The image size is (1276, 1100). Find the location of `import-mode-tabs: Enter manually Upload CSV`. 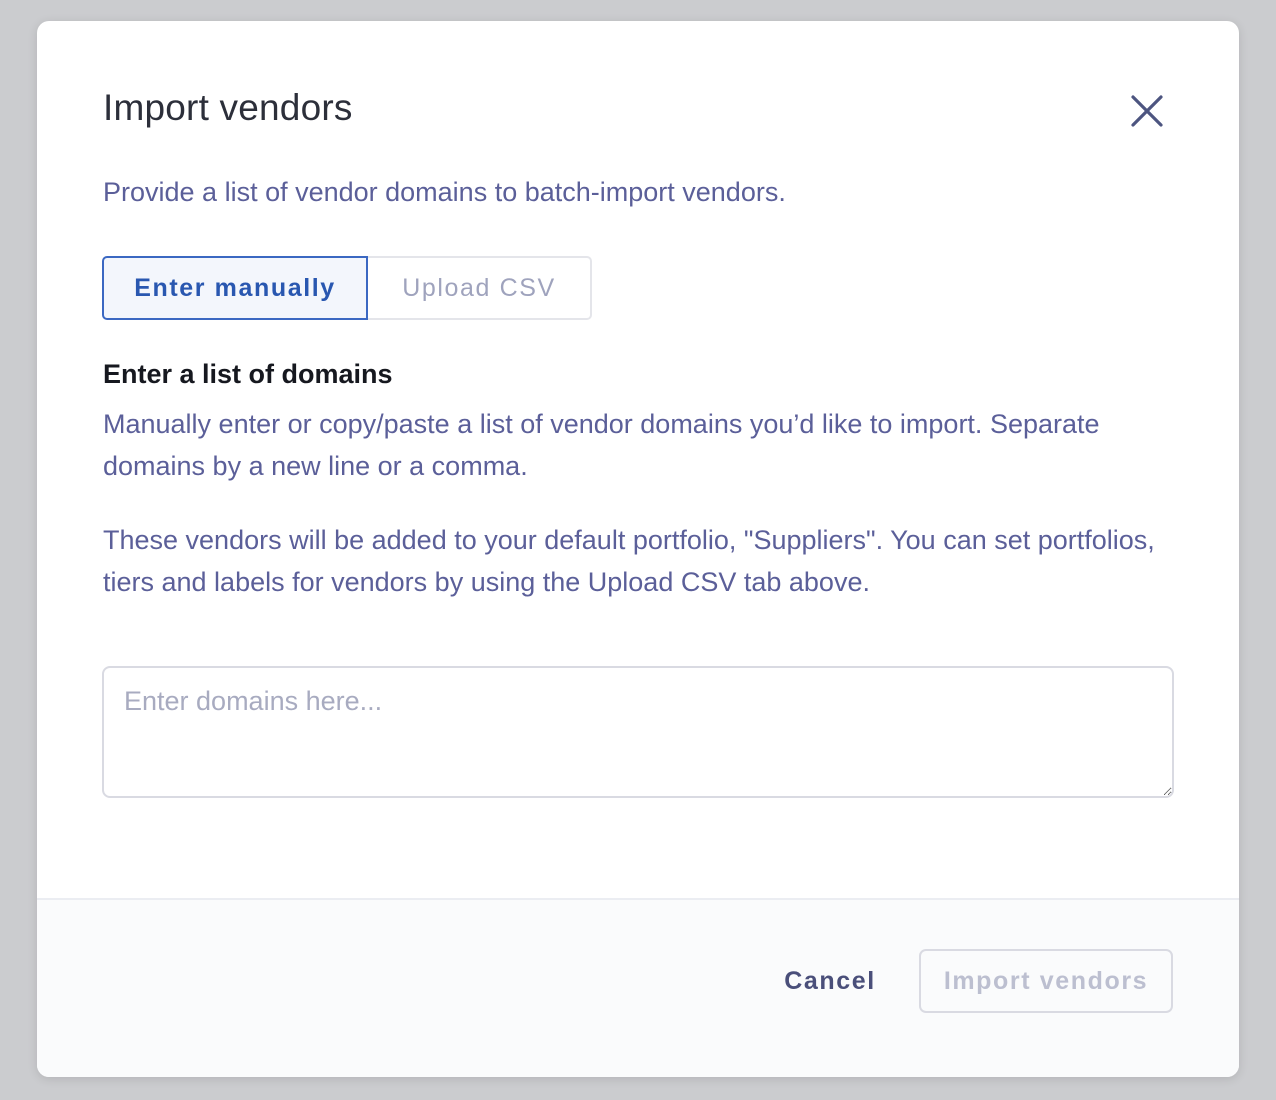

import-mode-tabs: Enter manually Upload CSV is located at coordinates (347, 288).